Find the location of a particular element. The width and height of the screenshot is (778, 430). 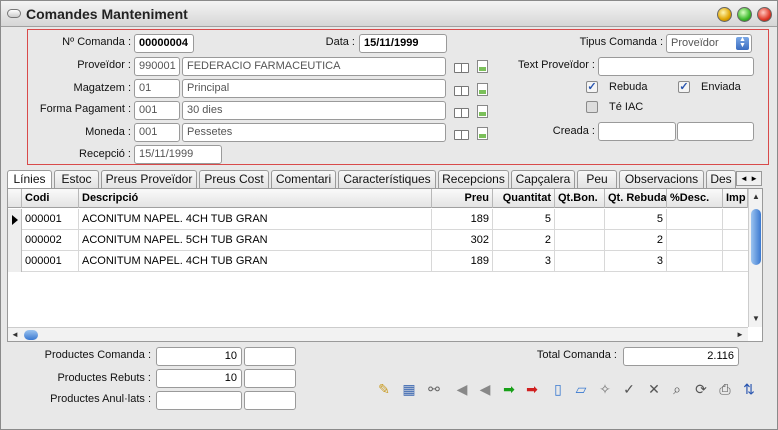

tab-preus-cost: Preus Cost is located at coordinates (234, 179).